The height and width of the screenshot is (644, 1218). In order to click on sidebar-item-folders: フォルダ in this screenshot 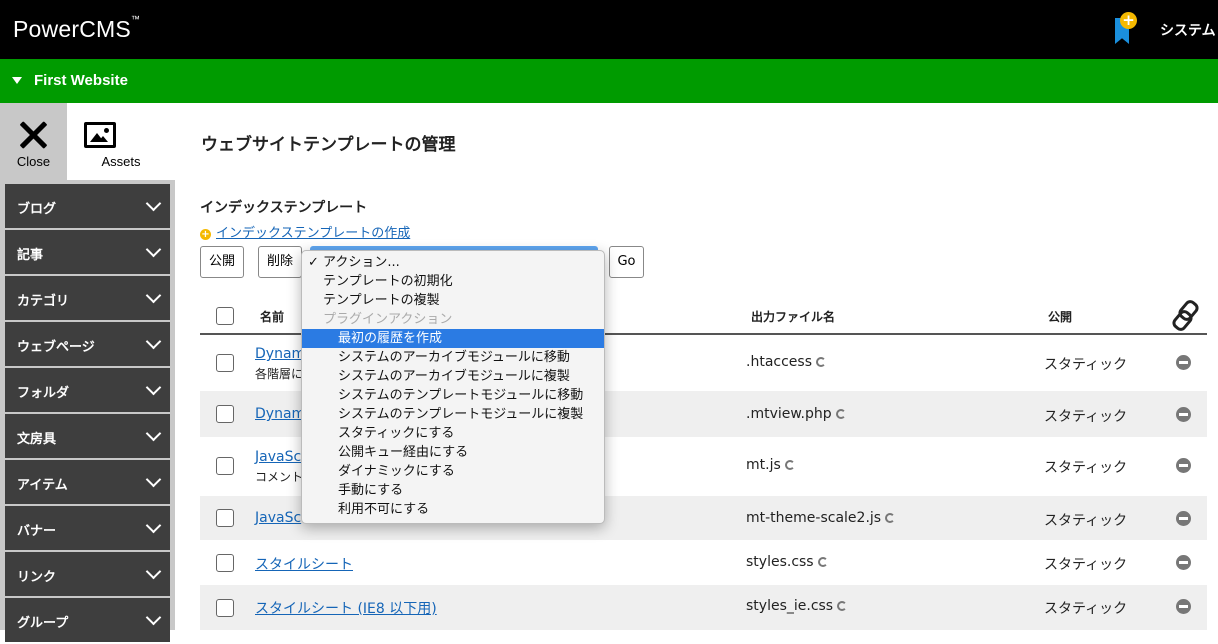, I will do `click(87, 390)`.